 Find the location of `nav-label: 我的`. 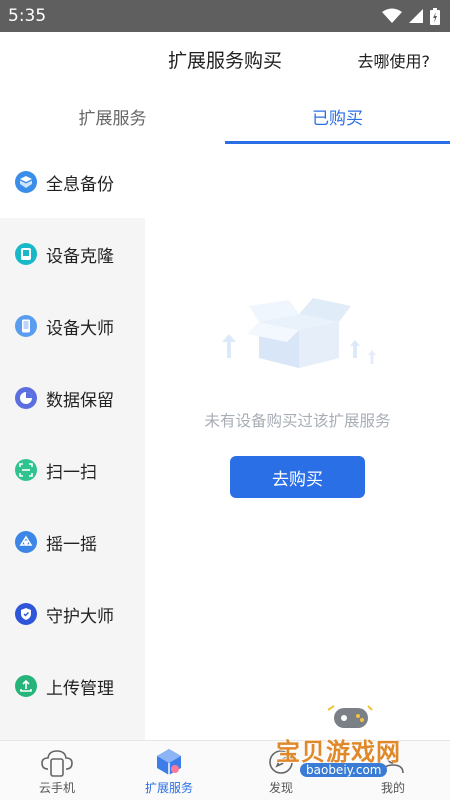

nav-label: 我的 is located at coordinates (392, 788).